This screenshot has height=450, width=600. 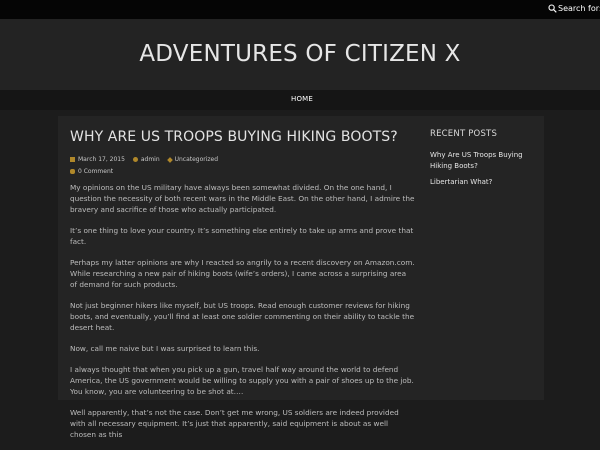 What do you see at coordinates (135, 159) in the screenshot?
I see `user-icon` at bounding box center [135, 159].